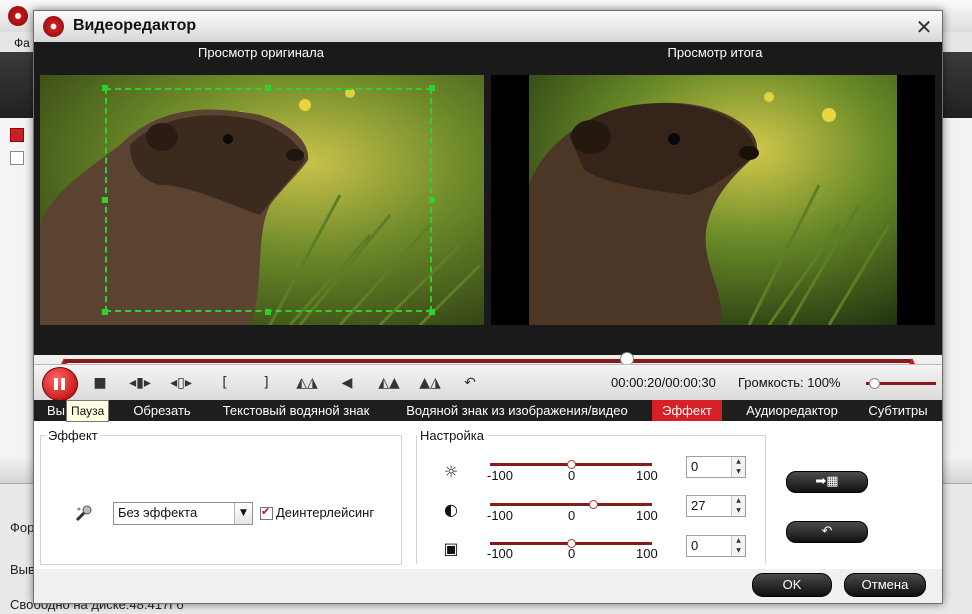 The width and height of the screenshot is (972, 614). Describe the element at coordinates (593, 504) in the screenshot. I see `contrast-knob` at that location.